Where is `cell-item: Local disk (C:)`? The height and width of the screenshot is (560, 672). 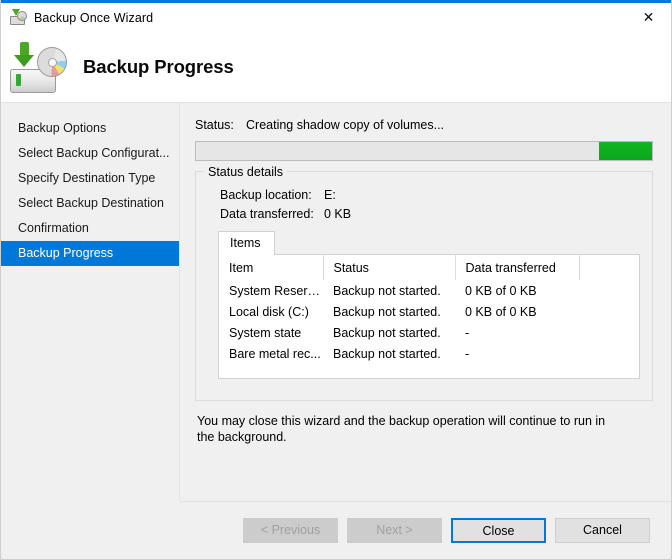 cell-item: Local disk (C:) is located at coordinates (269, 311).